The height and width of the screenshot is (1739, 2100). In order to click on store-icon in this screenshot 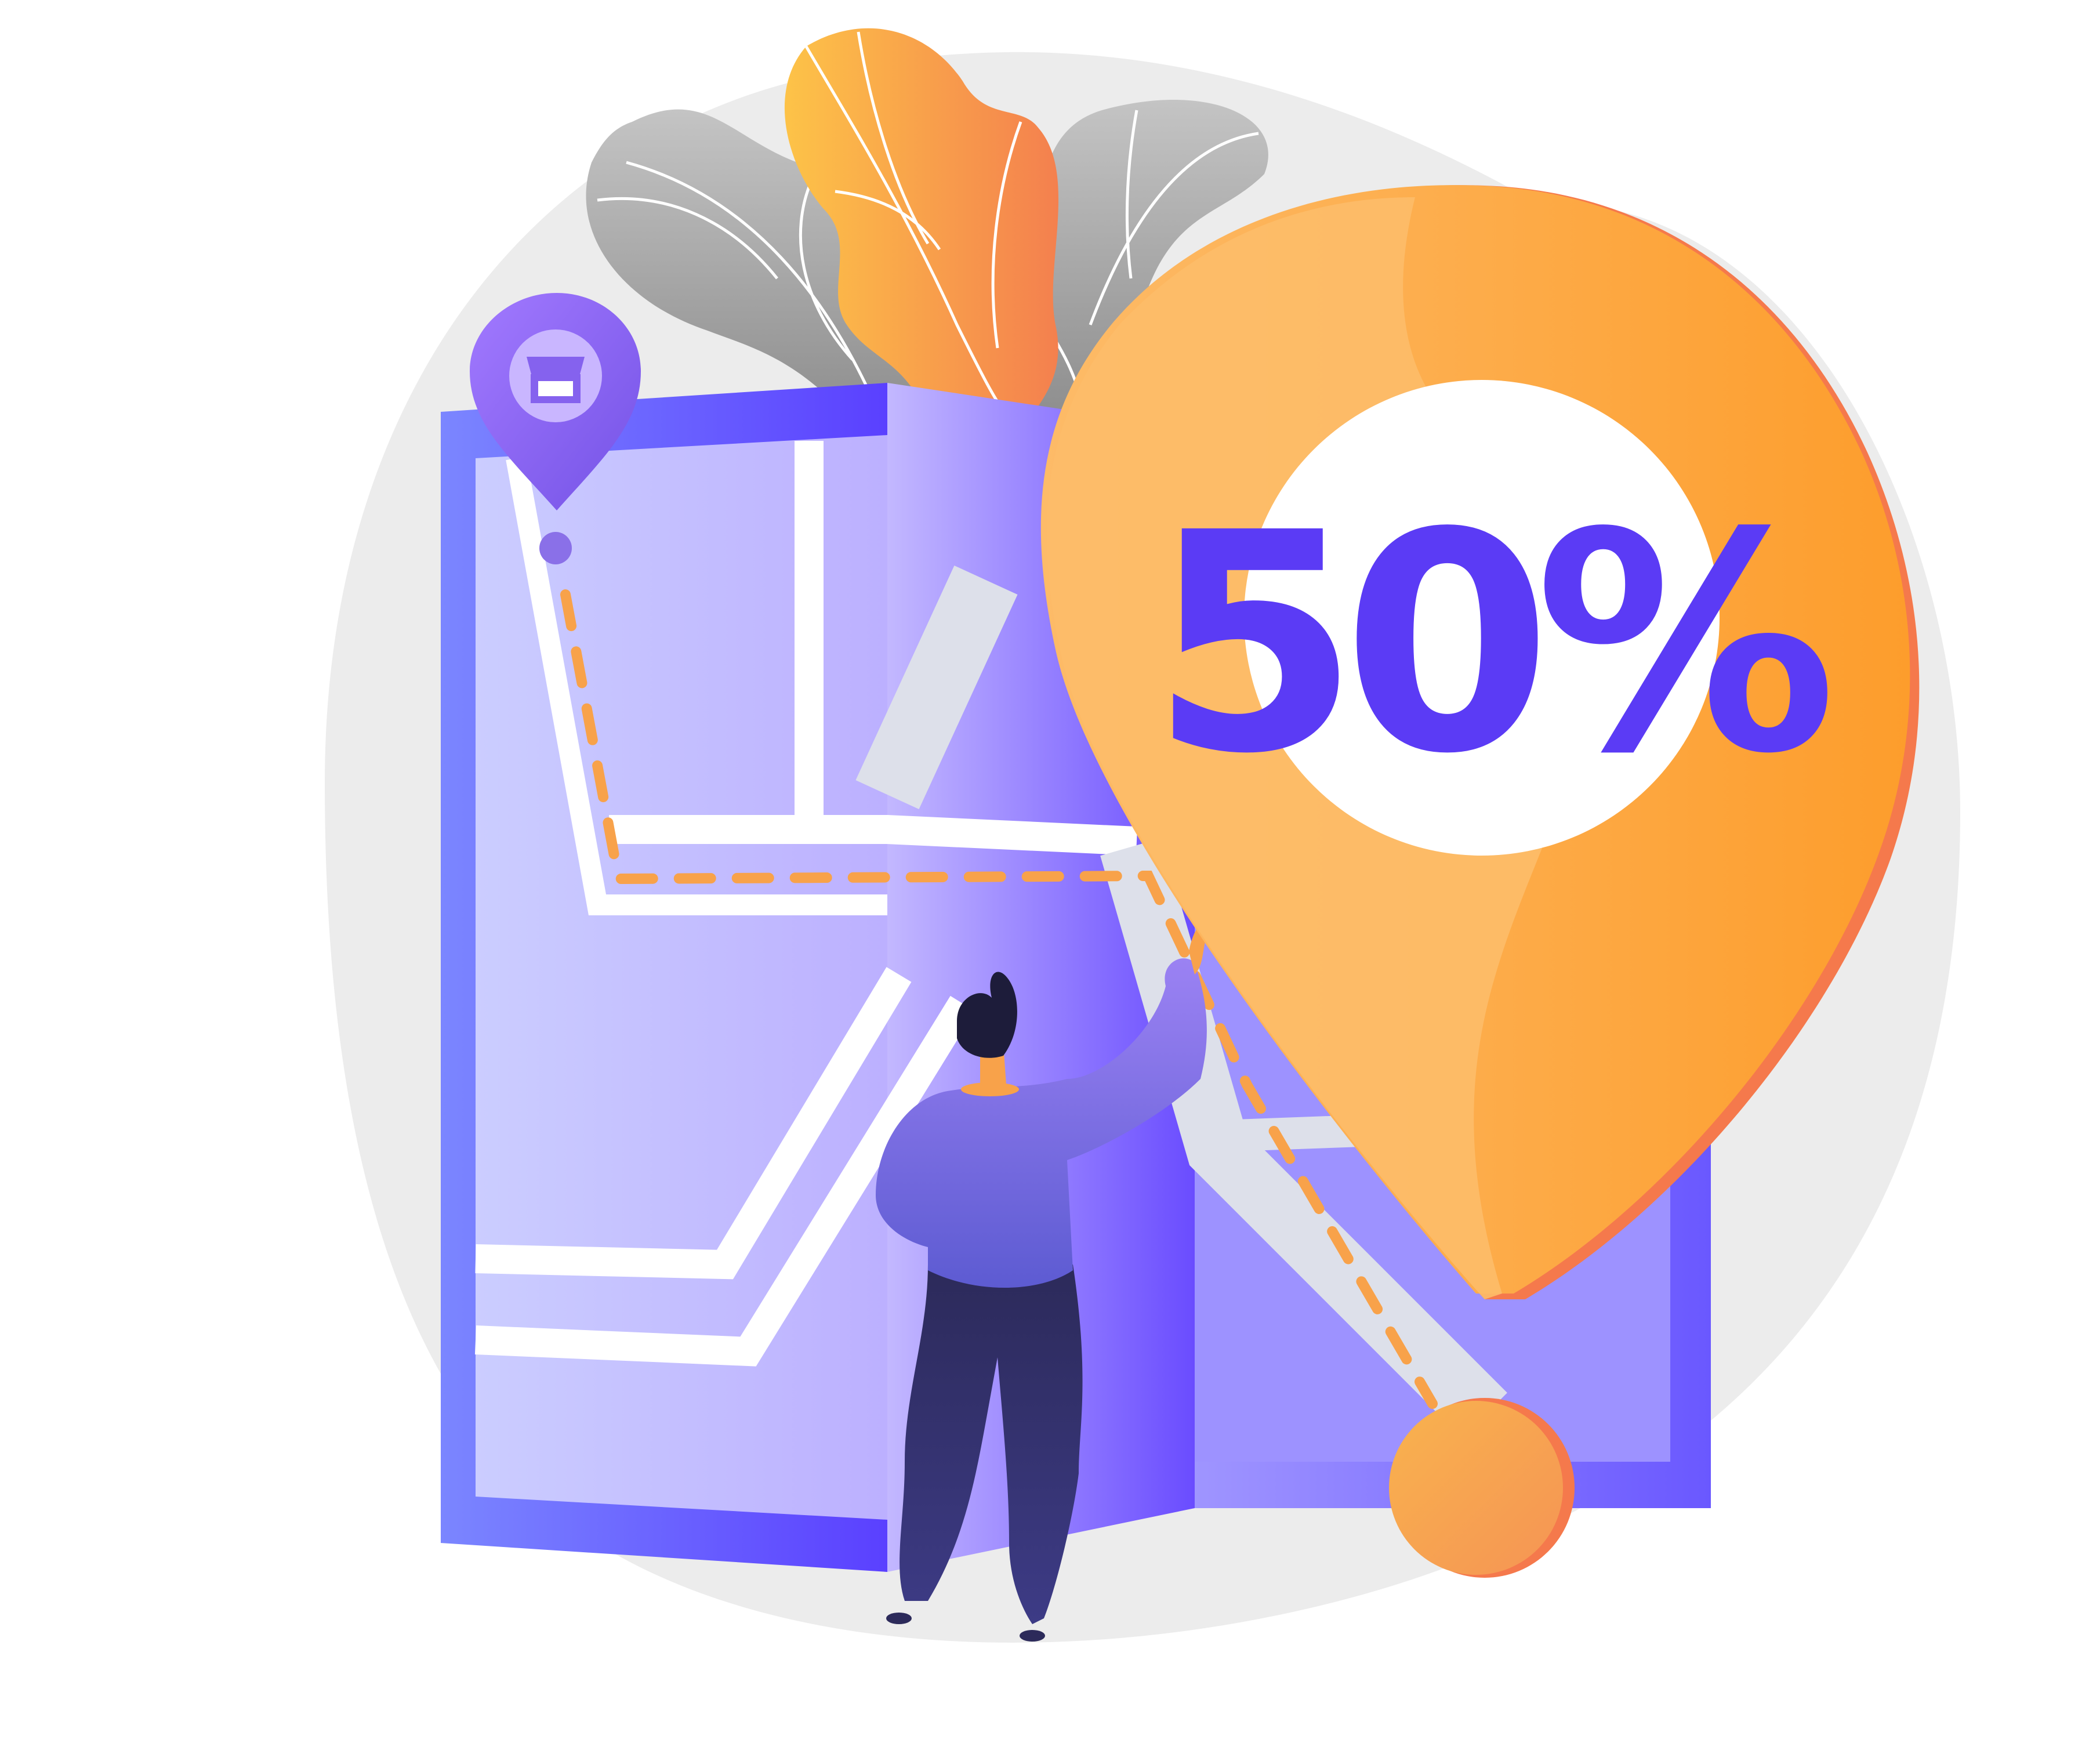, I will do `click(556, 380)`.